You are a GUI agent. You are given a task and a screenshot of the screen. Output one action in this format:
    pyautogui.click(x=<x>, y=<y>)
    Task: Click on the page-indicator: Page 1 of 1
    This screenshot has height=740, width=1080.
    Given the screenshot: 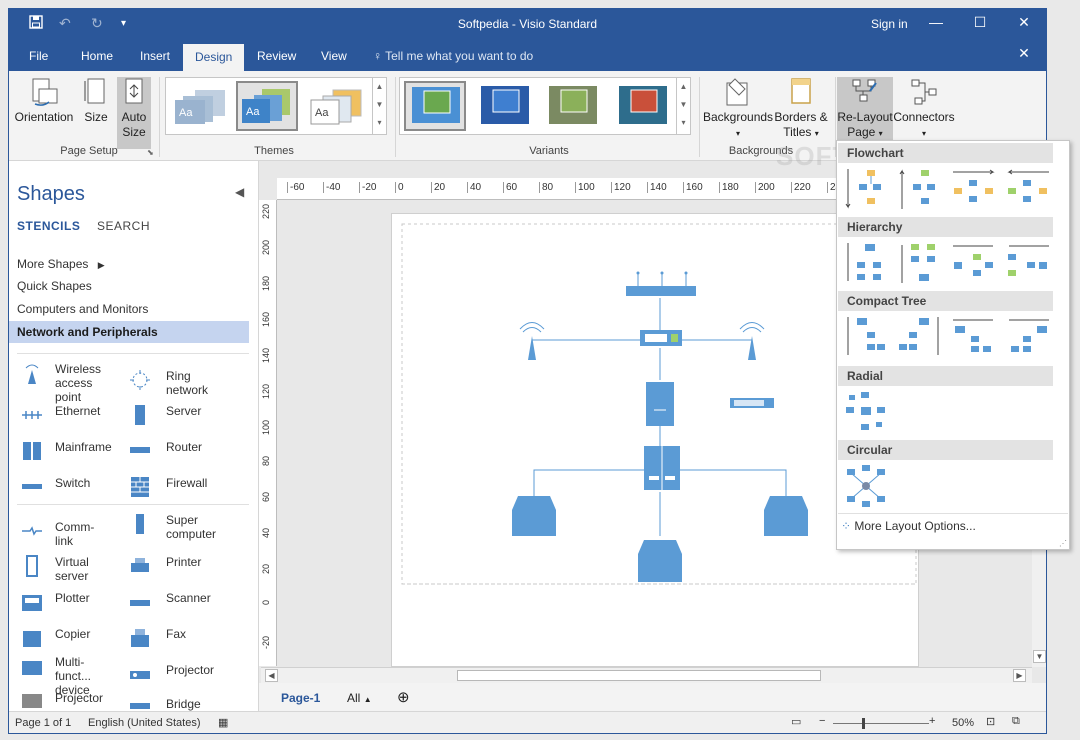 What is the action you would take?
    pyautogui.click(x=43, y=723)
    